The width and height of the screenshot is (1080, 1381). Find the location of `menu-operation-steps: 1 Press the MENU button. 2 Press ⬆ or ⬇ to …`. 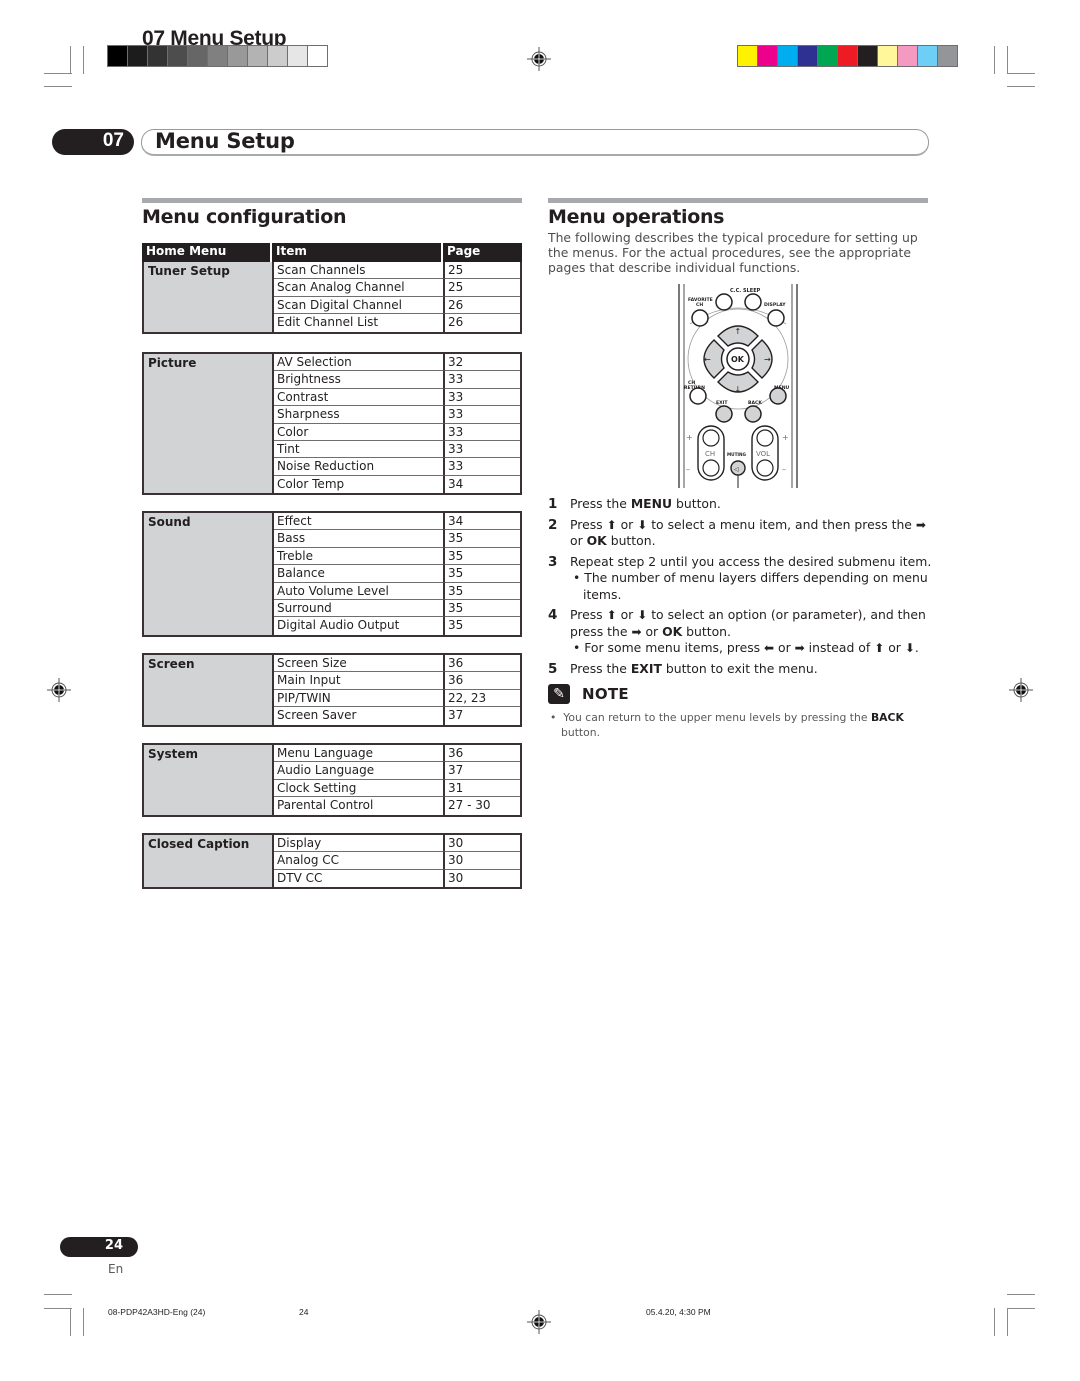

menu-operation-steps: 1 Press the MENU button. 2 Press ⬆ or ⬇ to … is located at coordinates (740, 588).